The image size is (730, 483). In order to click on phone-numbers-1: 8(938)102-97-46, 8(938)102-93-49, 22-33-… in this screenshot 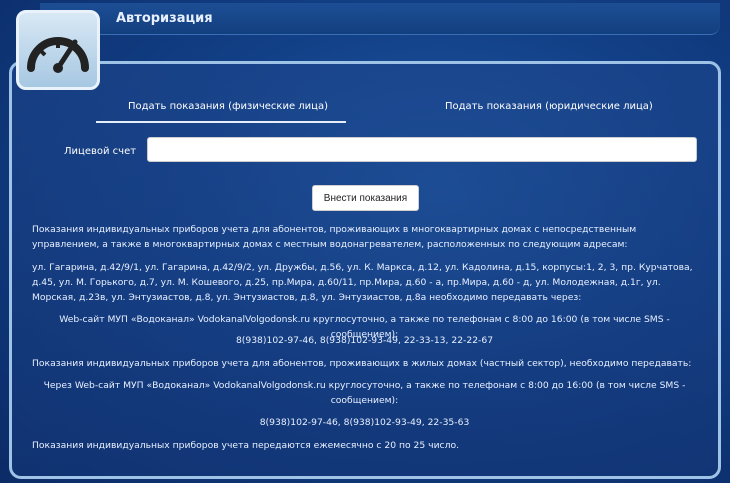, I will do `click(364, 340)`.